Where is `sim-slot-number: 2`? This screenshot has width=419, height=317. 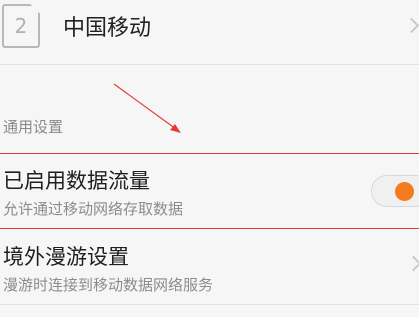 sim-slot-number: 2 is located at coordinates (21, 26).